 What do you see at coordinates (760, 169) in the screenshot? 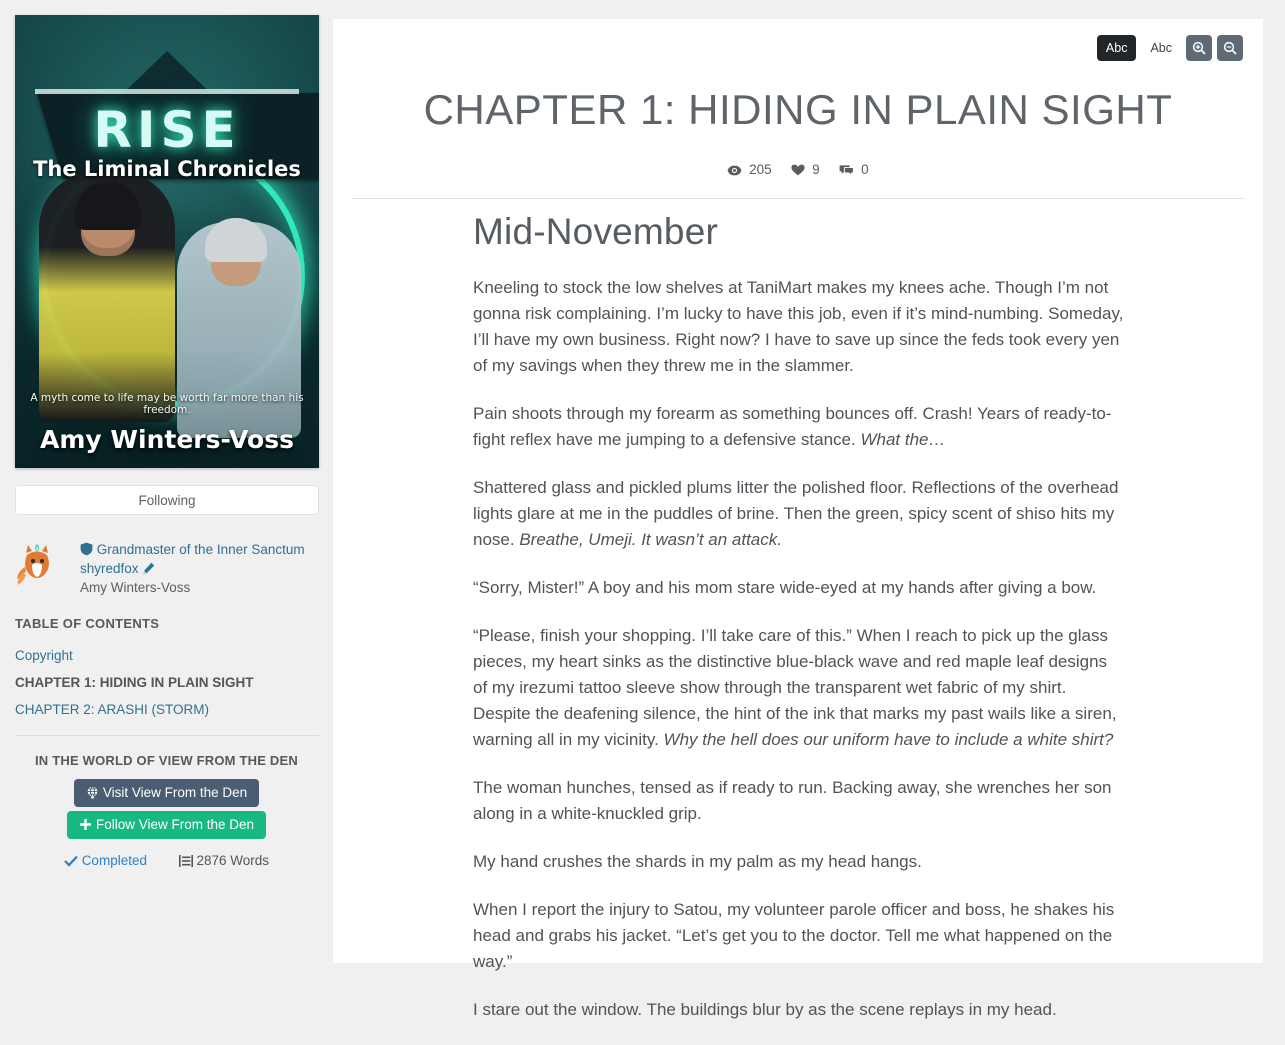
I see `view-count-label: 205` at bounding box center [760, 169].